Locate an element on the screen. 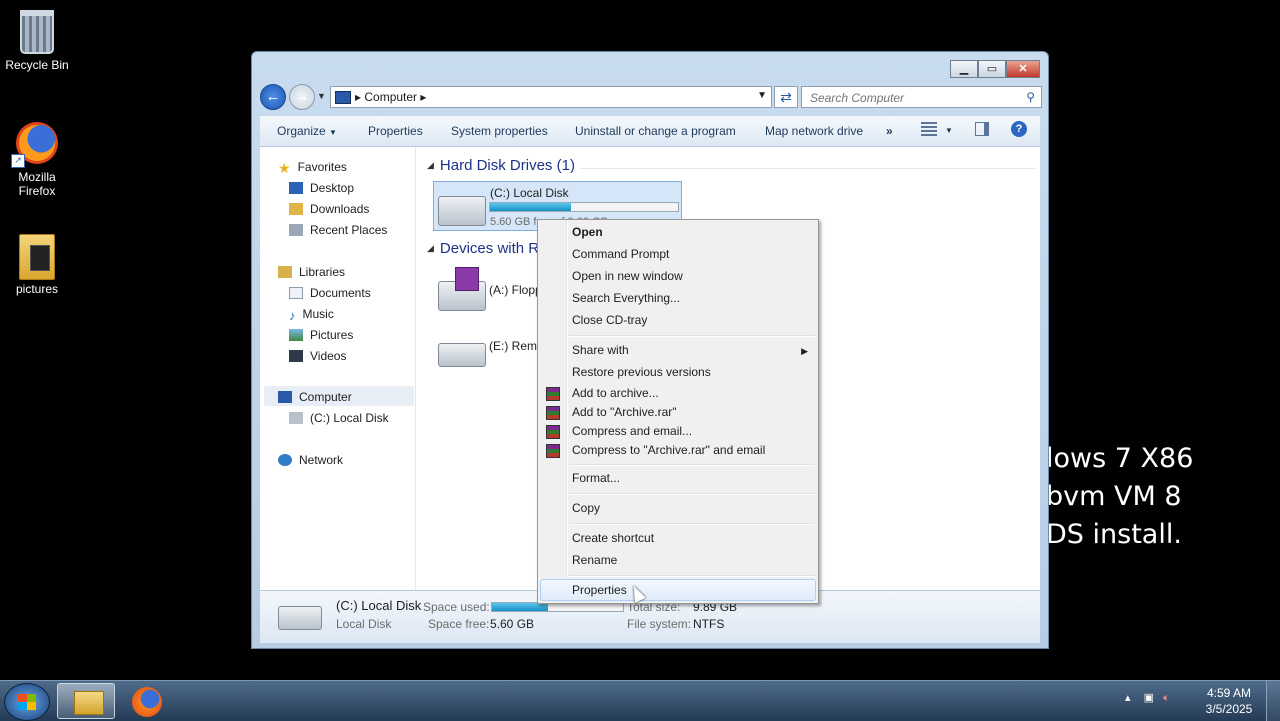  removable-drive-icon is located at coordinates (462, 355).